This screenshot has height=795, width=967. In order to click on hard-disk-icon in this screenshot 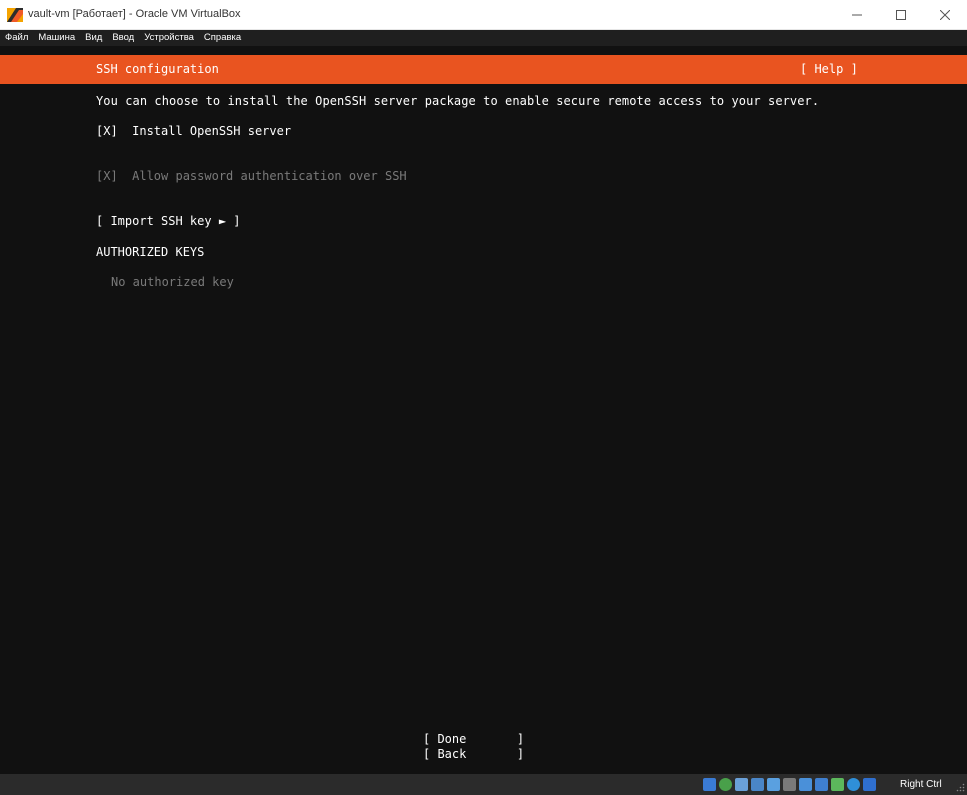, I will do `click(709, 784)`.